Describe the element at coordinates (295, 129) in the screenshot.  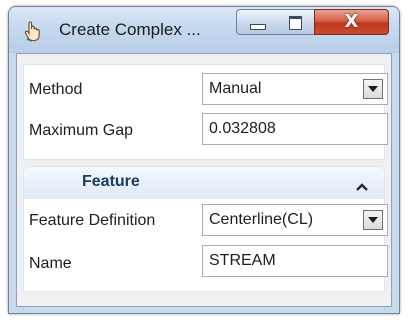
I see `maximum-gap-input: 0.032808` at that location.